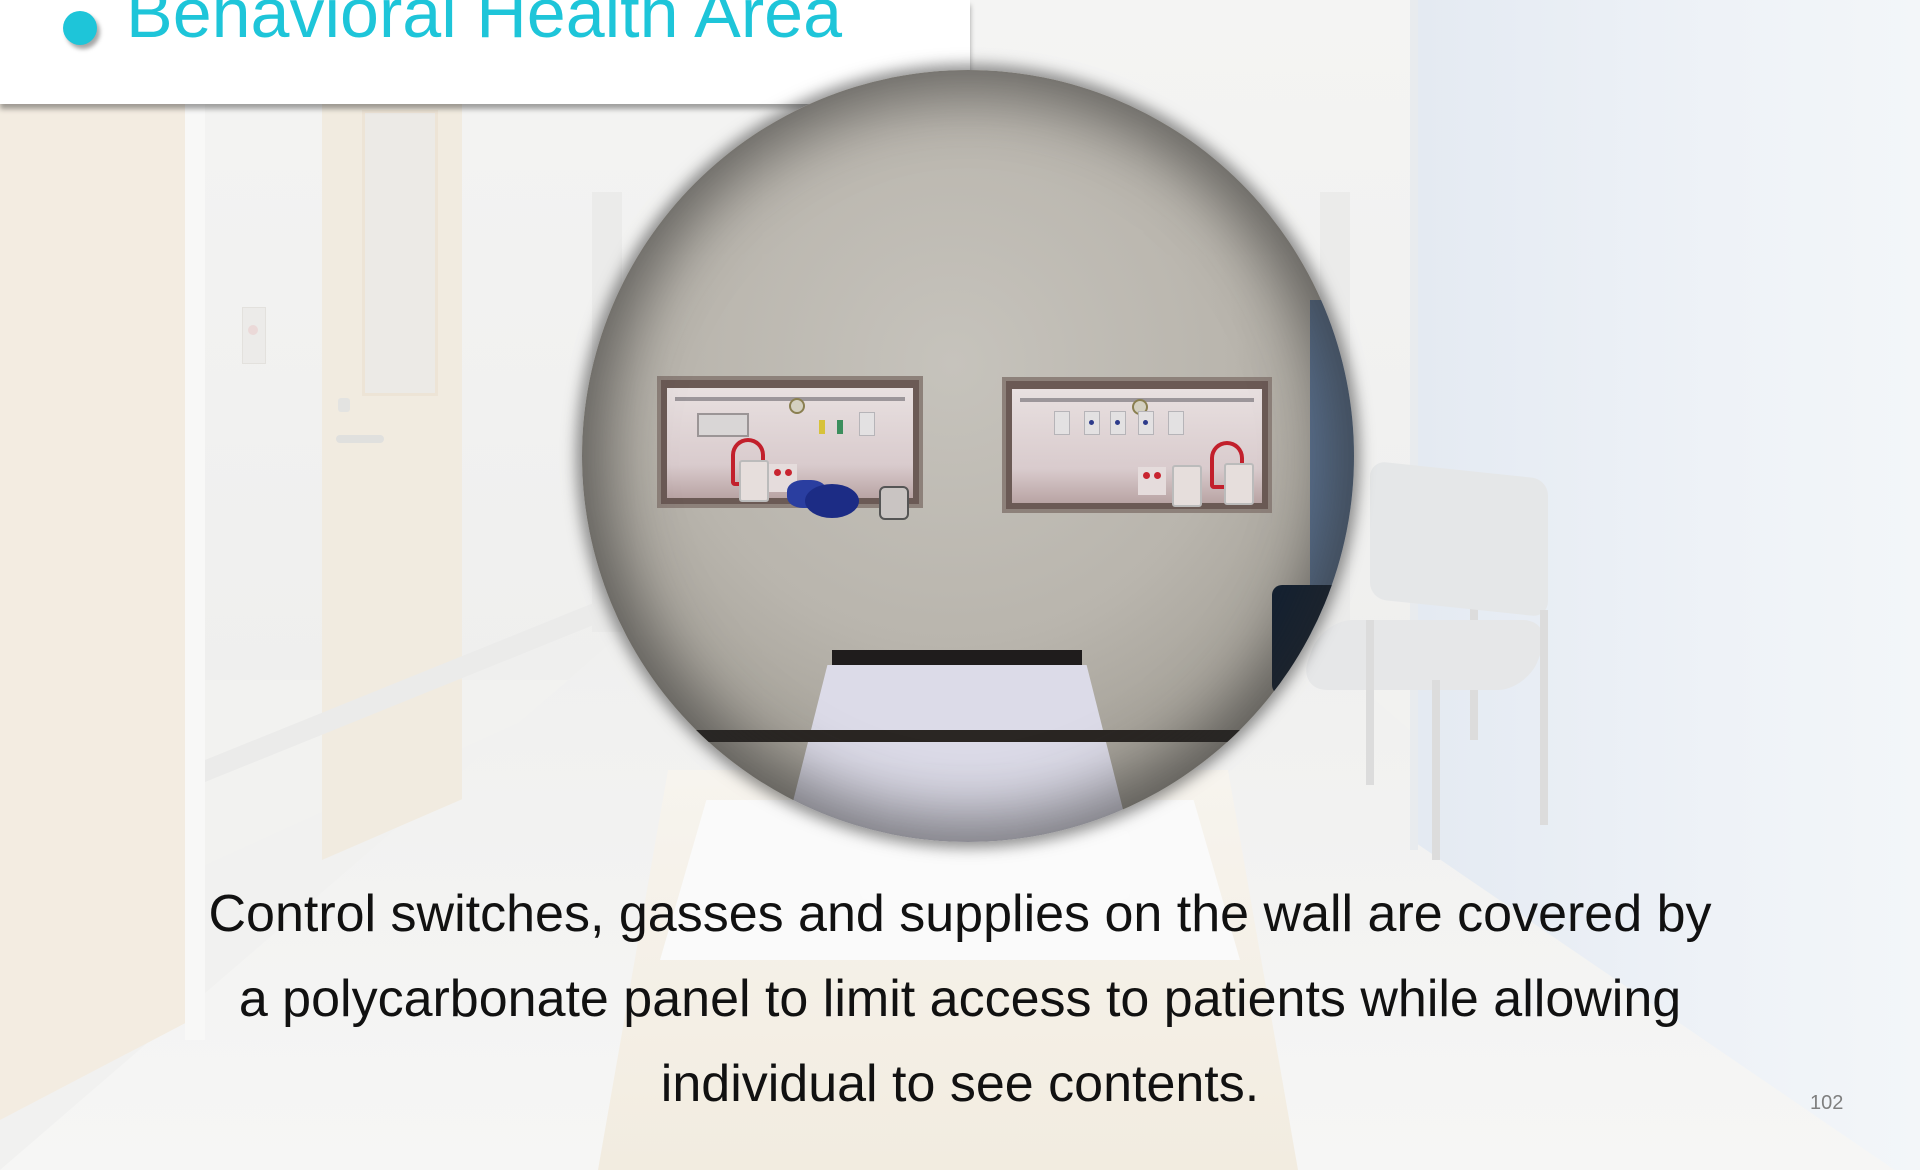  I want to click on chair-backrest, so click(1459, 539).